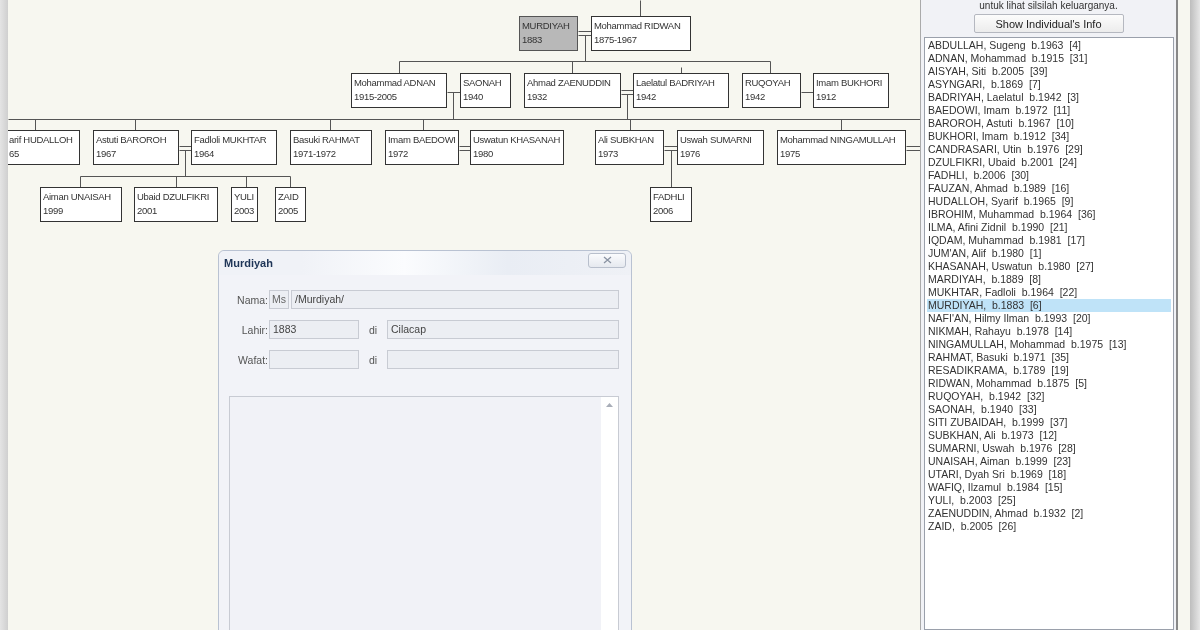 Image resolution: width=1200 pixels, height=630 pixels. I want to click on person-node: Ahmad ZAENUDDIN 1932, so click(572, 90).